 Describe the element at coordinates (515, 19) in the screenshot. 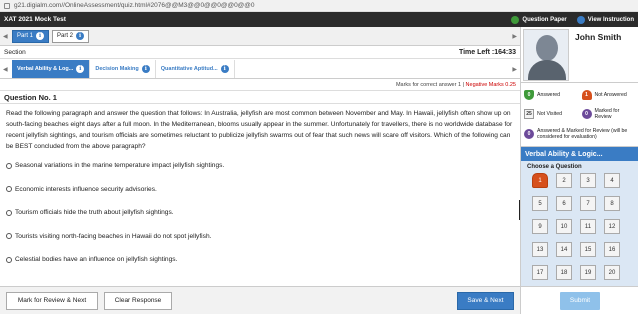

I see `question-paper-icon` at that location.